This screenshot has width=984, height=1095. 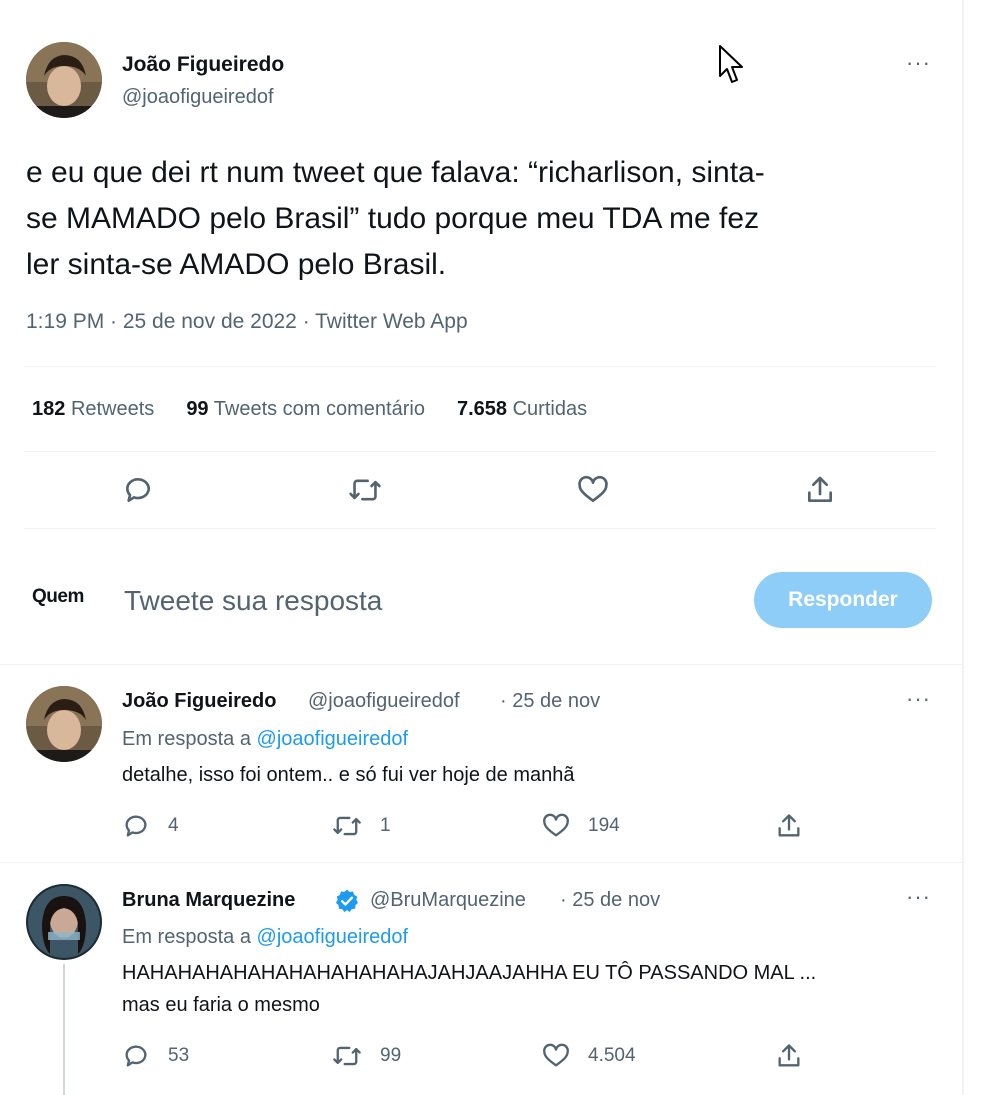 I want to click on retweets-stat: 182 Retweets, so click(x=93, y=409).